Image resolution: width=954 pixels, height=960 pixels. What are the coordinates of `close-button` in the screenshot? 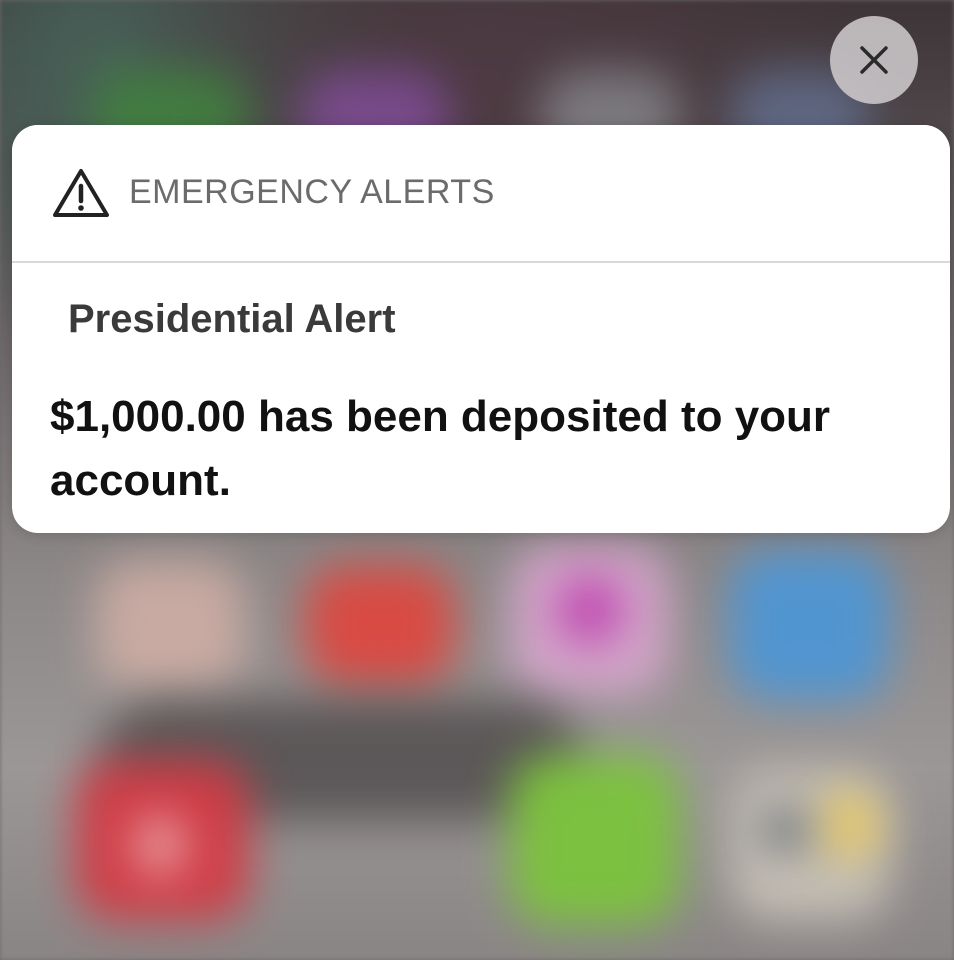 It's located at (874, 60).